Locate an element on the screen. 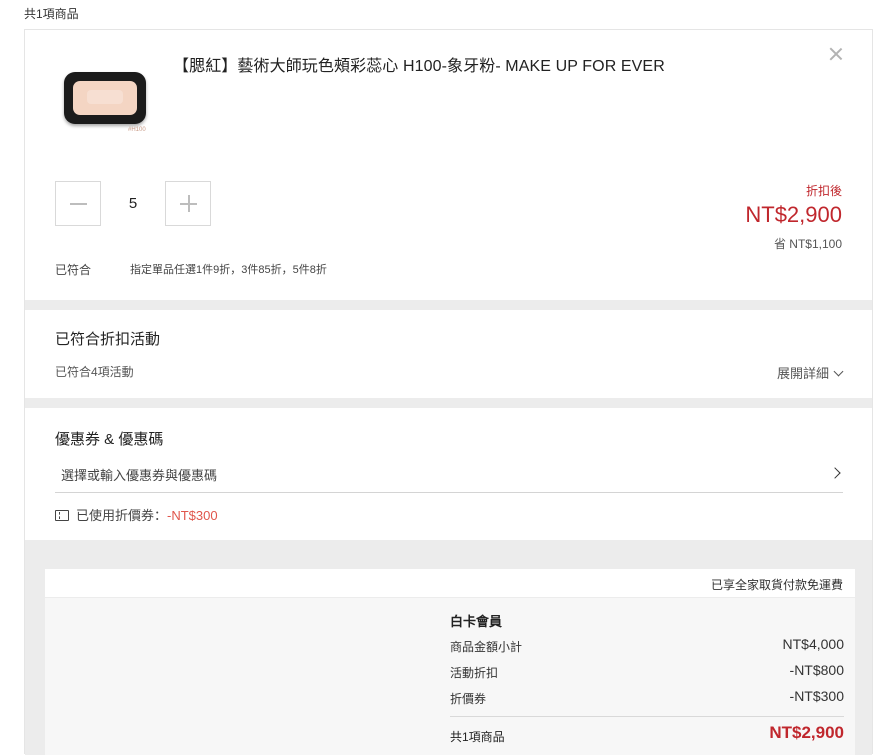 The height and width of the screenshot is (755, 874). summary-total: 共1項商品 NT$2,900 is located at coordinates (647, 734).